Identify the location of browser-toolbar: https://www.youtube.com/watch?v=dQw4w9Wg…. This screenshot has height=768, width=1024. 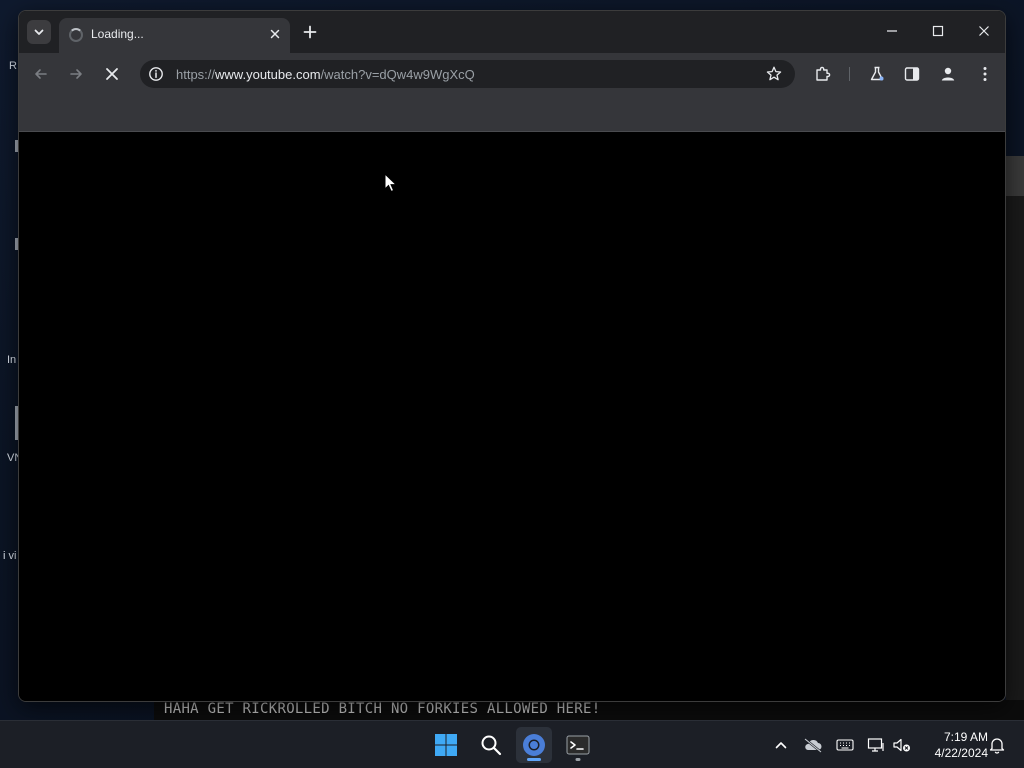
(512, 74).